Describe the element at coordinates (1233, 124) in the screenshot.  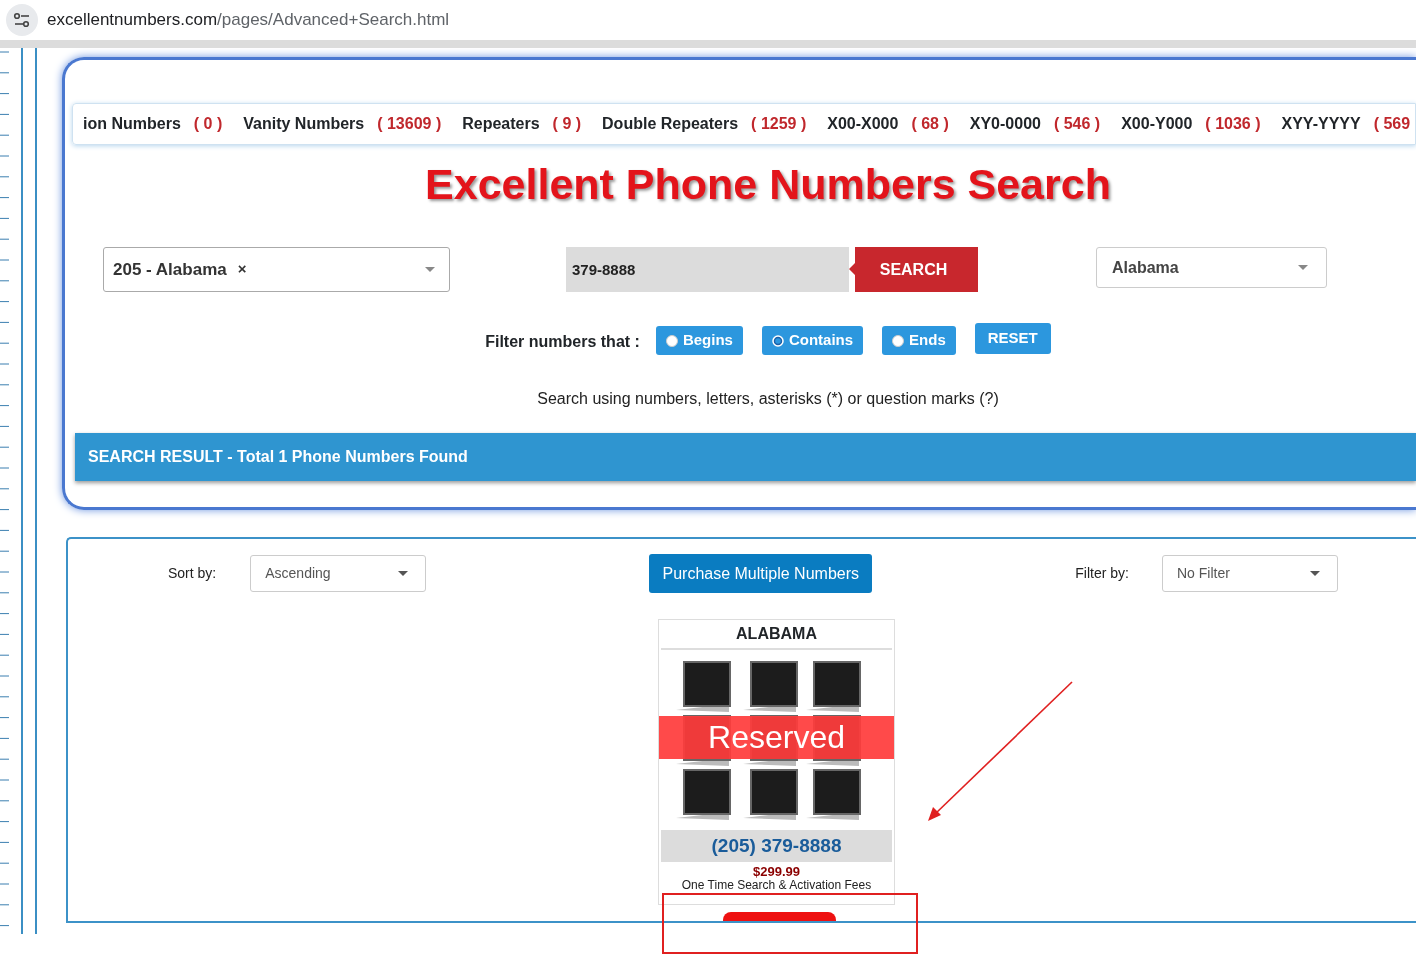
I see `category-count: ( 1036 )` at that location.